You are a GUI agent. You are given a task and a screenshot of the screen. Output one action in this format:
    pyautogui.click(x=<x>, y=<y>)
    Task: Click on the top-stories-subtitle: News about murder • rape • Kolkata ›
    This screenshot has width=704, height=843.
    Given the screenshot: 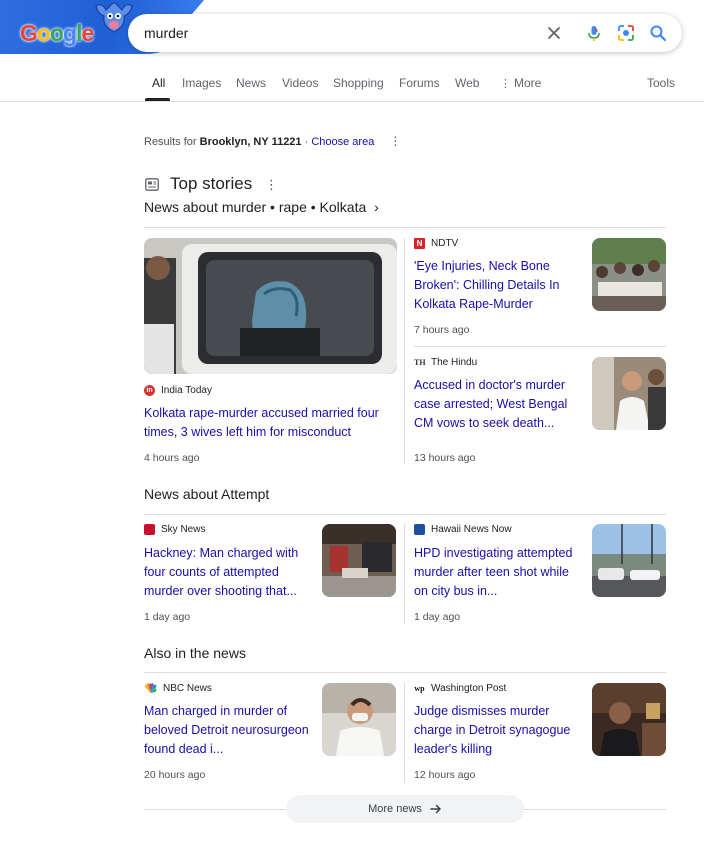 What is the action you would take?
    pyautogui.click(x=261, y=207)
    